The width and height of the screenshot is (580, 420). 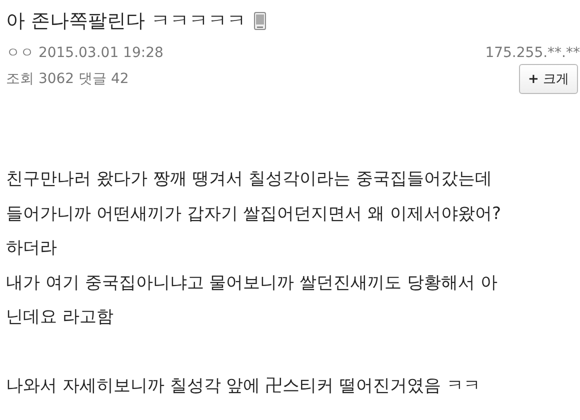 I want to click on post-stats: 조회 3062 댓글 42, so click(x=67, y=79).